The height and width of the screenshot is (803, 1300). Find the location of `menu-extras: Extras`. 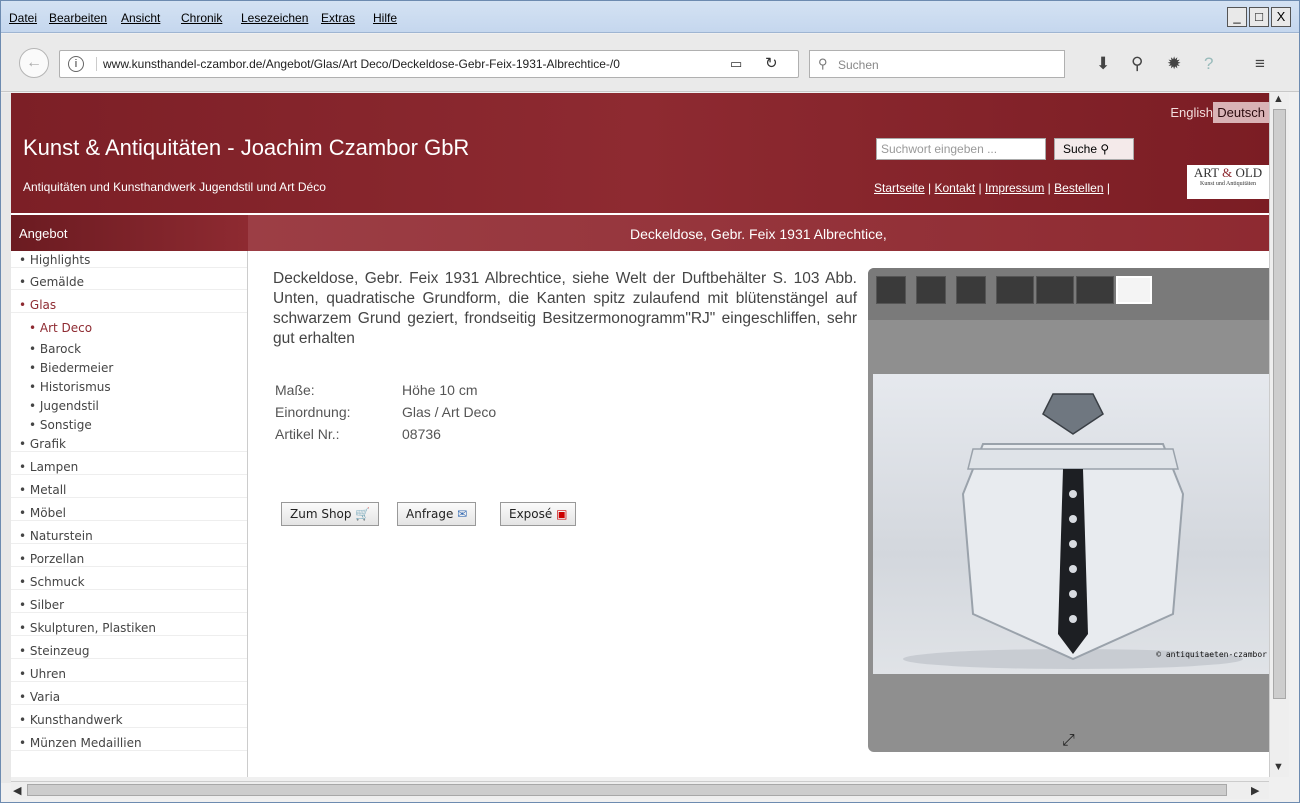

menu-extras: Extras is located at coordinates (338, 18).